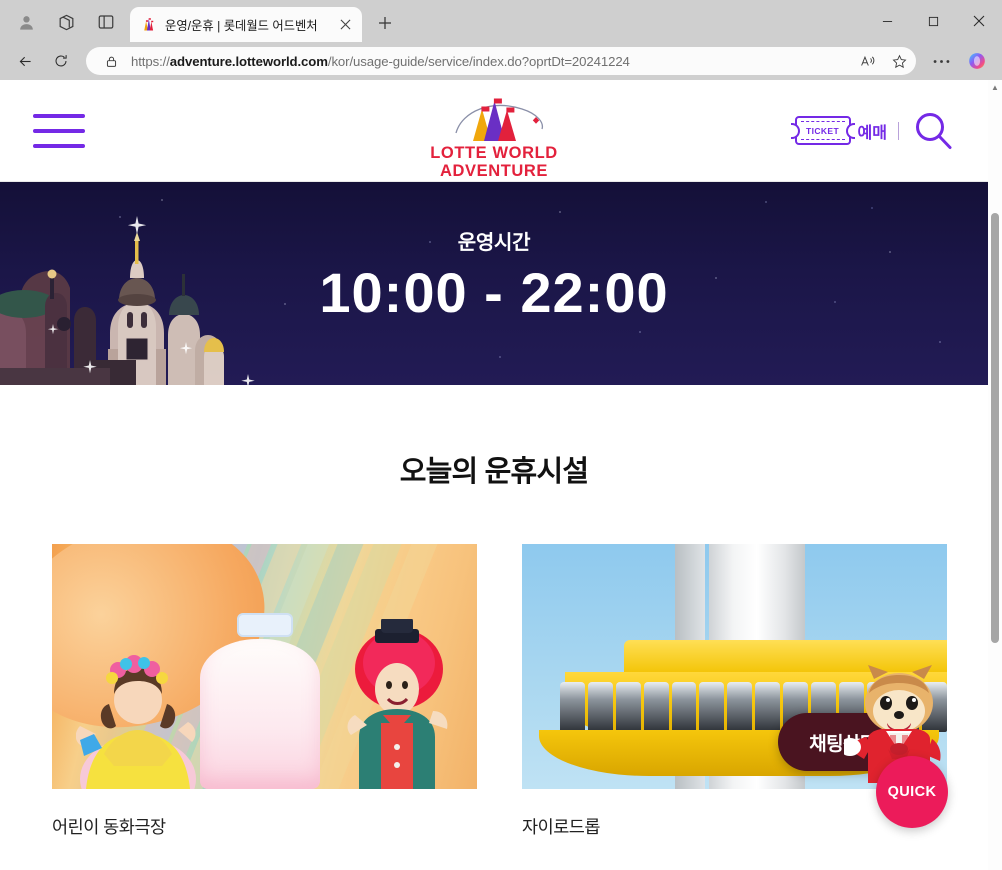 The image size is (1002, 870). What do you see at coordinates (264, 666) in the screenshot?
I see `childrens-fairytale-theater-photo` at bounding box center [264, 666].